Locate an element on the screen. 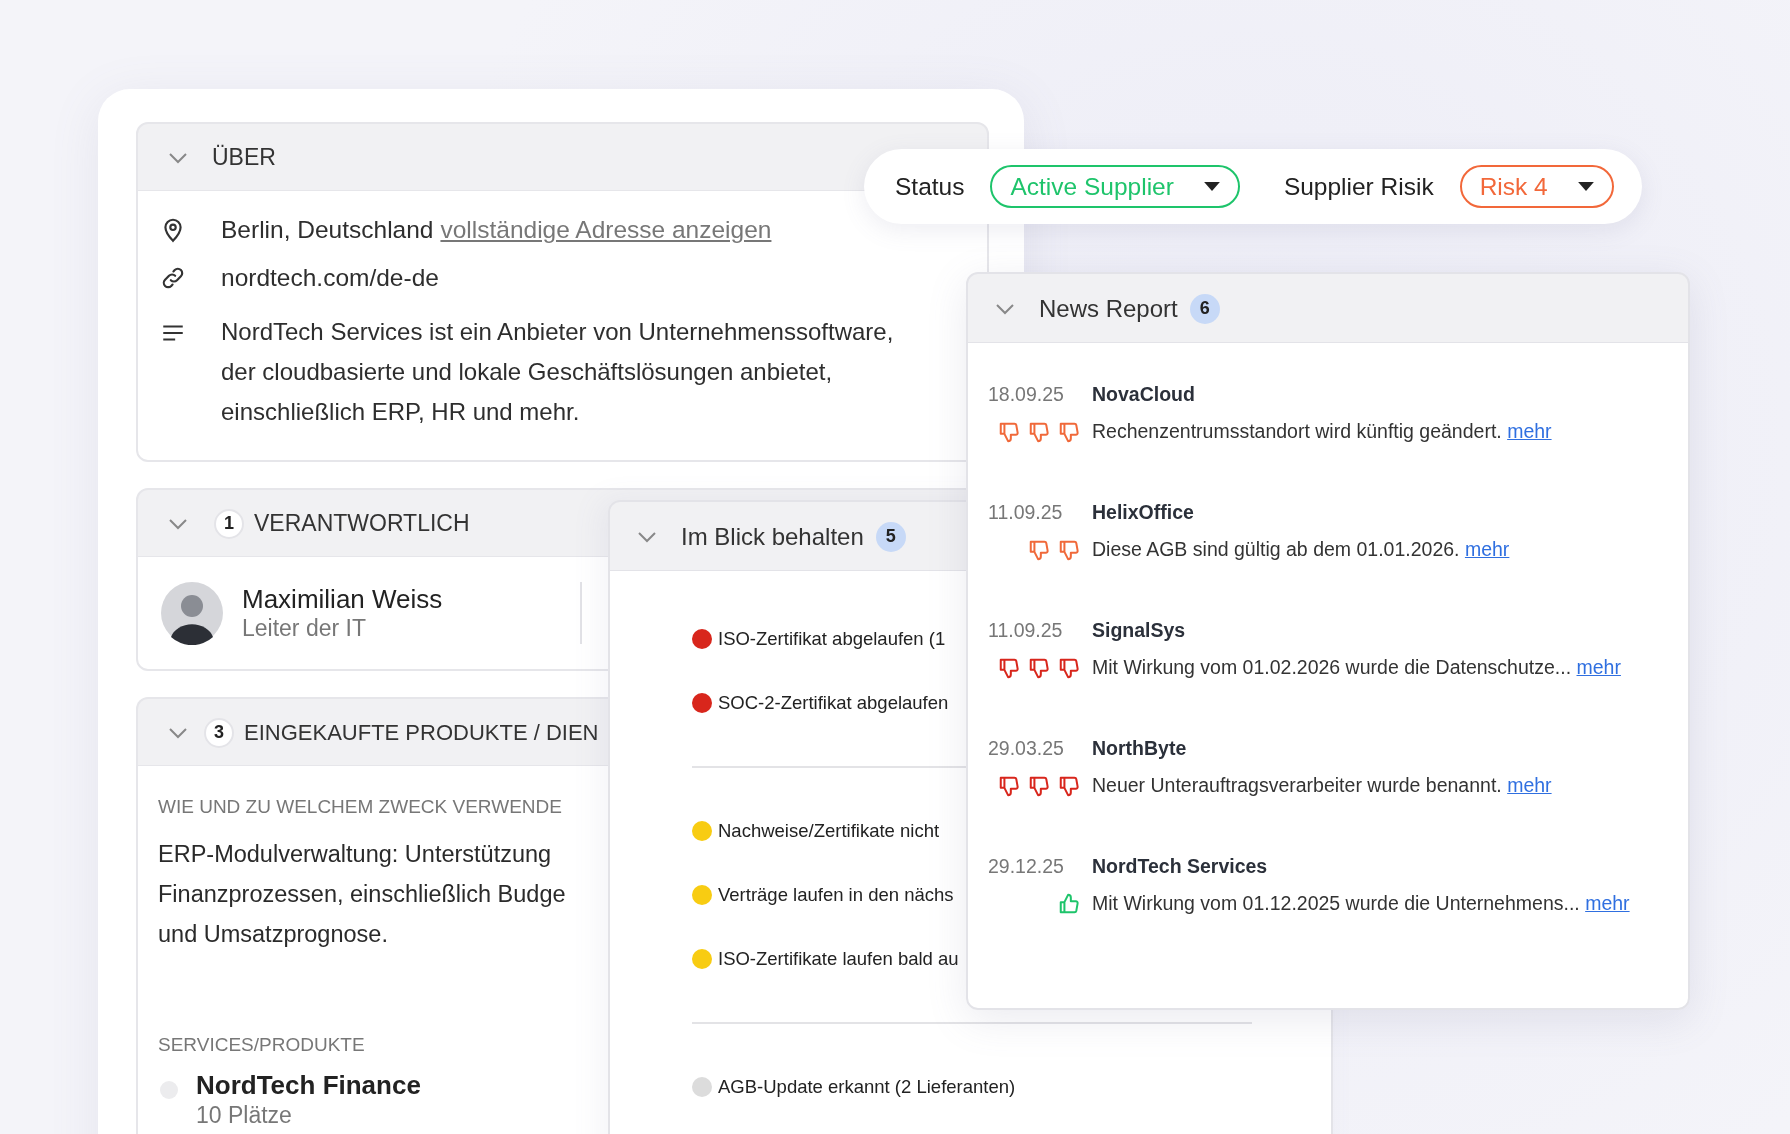 Image resolution: width=1790 pixels, height=1134 pixels. avatar is located at coordinates (192, 613).